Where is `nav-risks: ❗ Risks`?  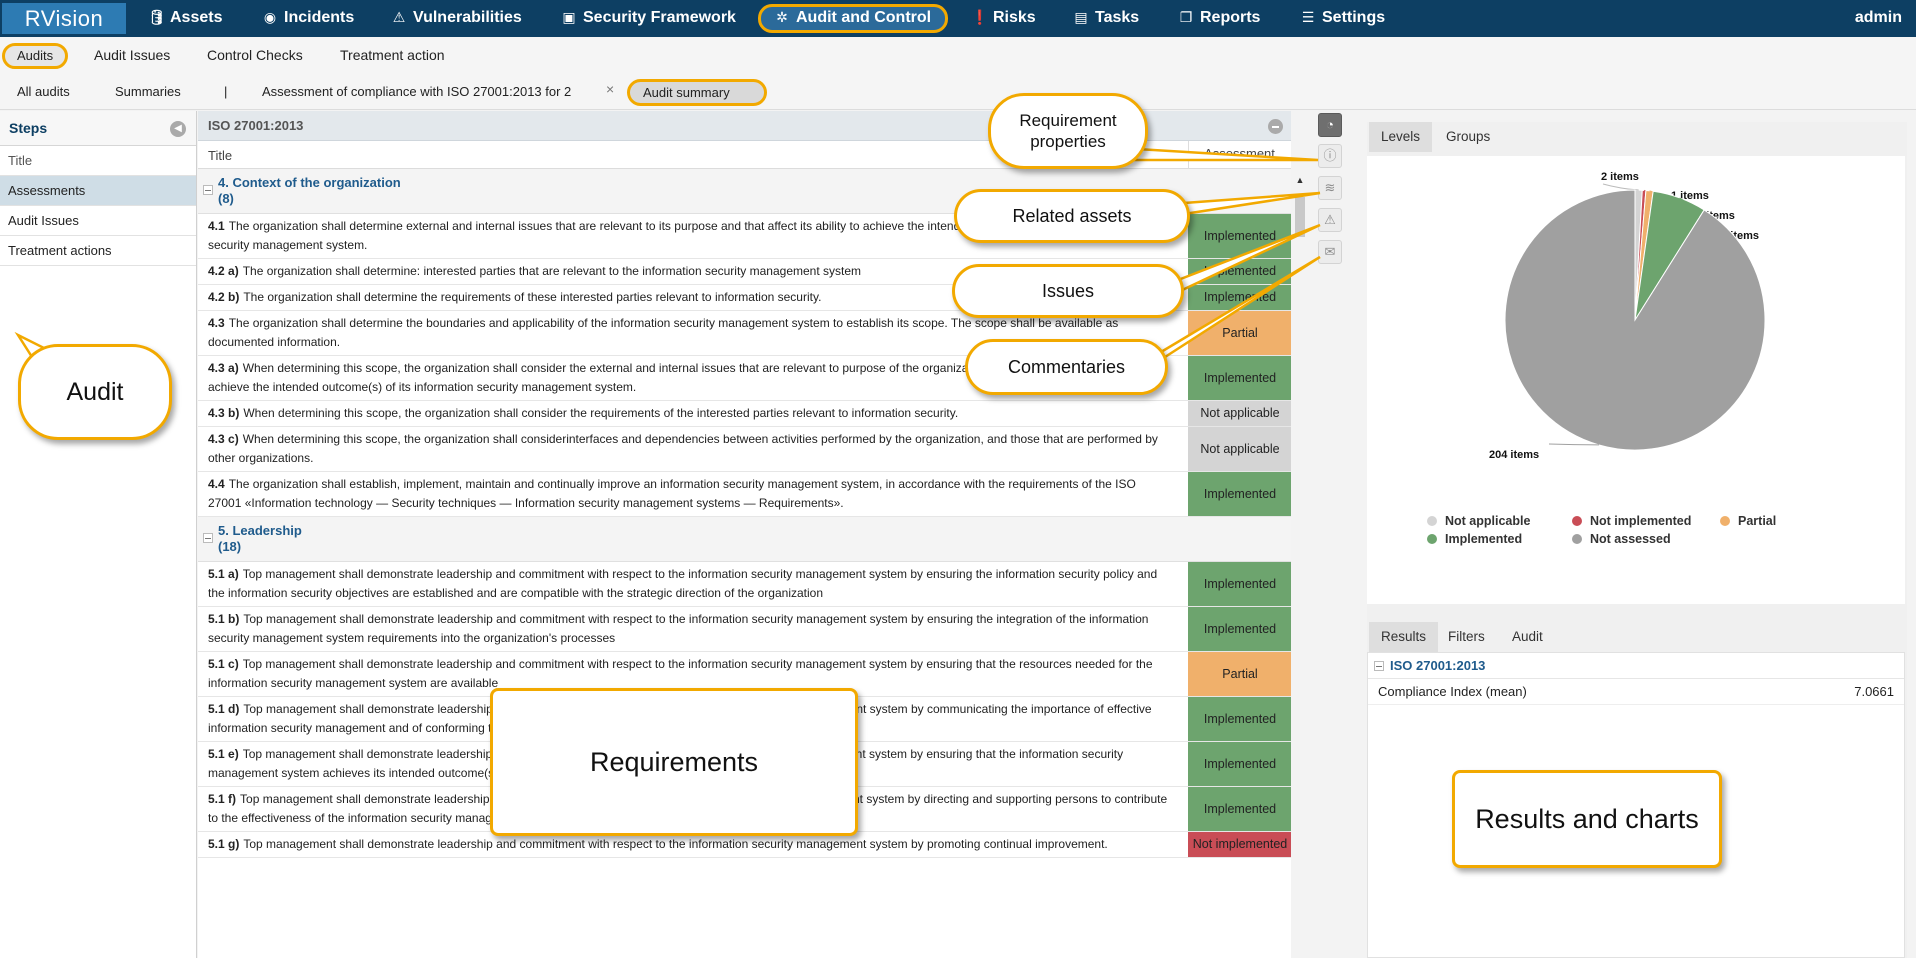
nav-risks: ❗ Risks is located at coordinates (1003, 18).